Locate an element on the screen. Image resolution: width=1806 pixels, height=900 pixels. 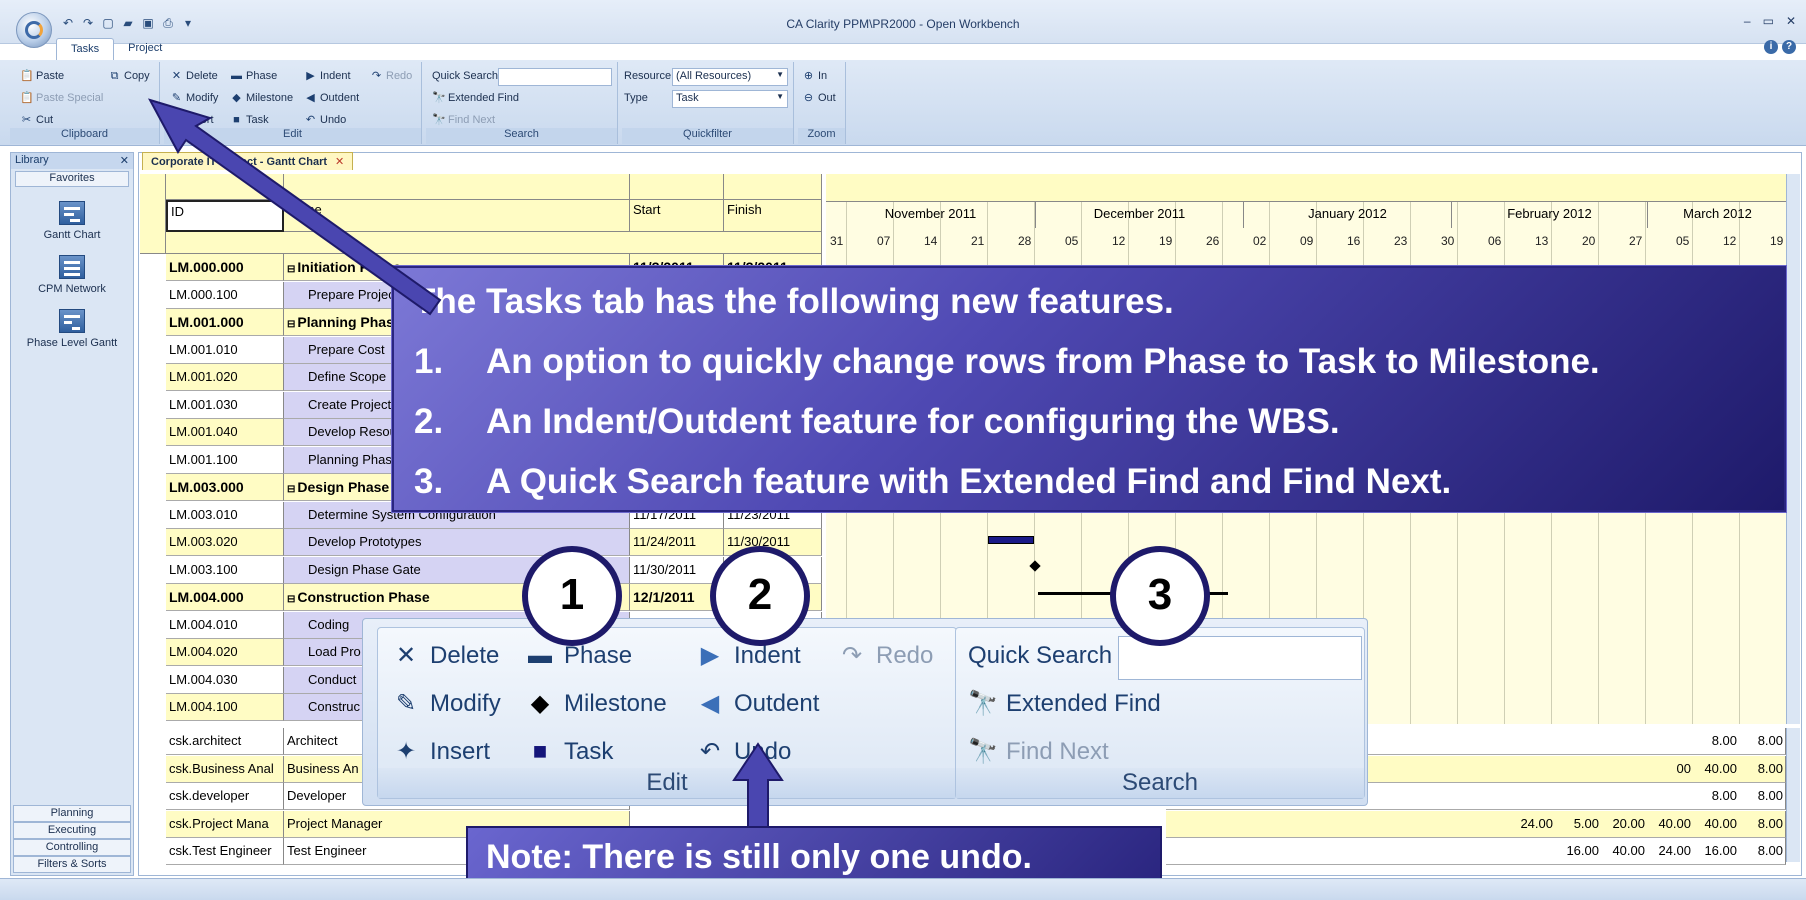
marker-3: 3 is located at coordinates (1160, 596).